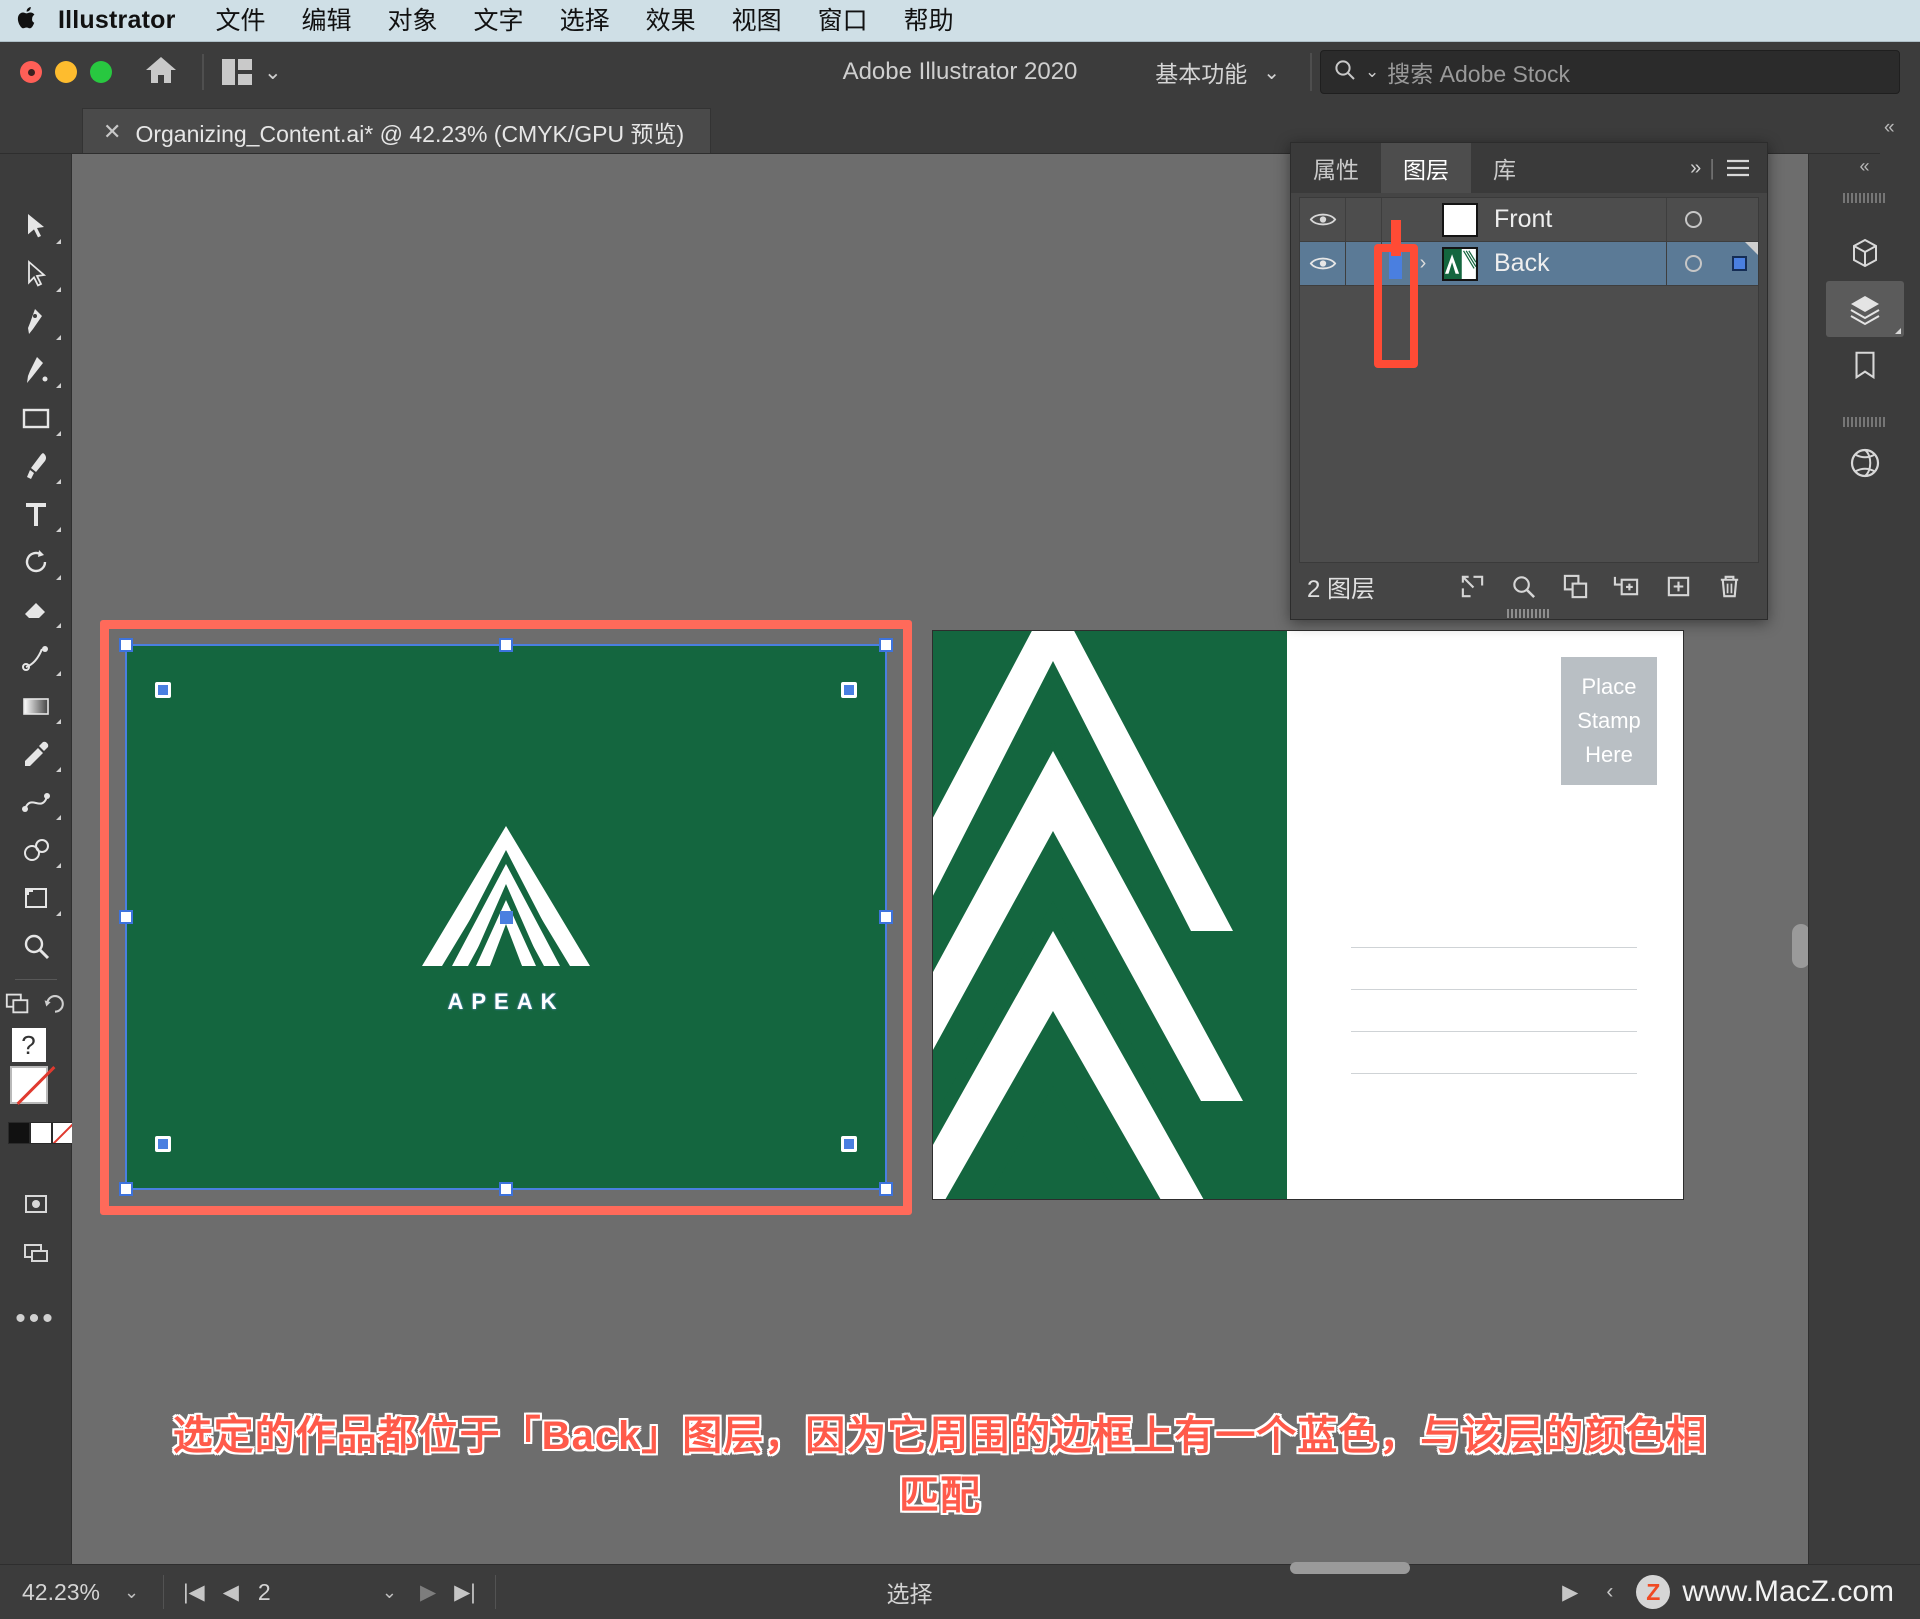  What do you see at coordinates (101, 72) in the screenshot?
I see `maximize-window-button` at bounding box center [101, 72].